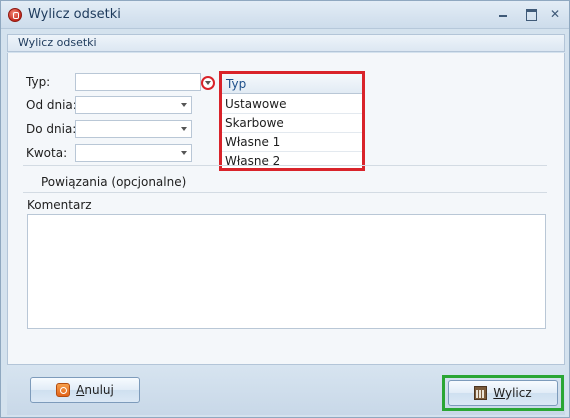  I want to click on dropdown-item-wlasne-1: Własne 1, so click(292, 142).